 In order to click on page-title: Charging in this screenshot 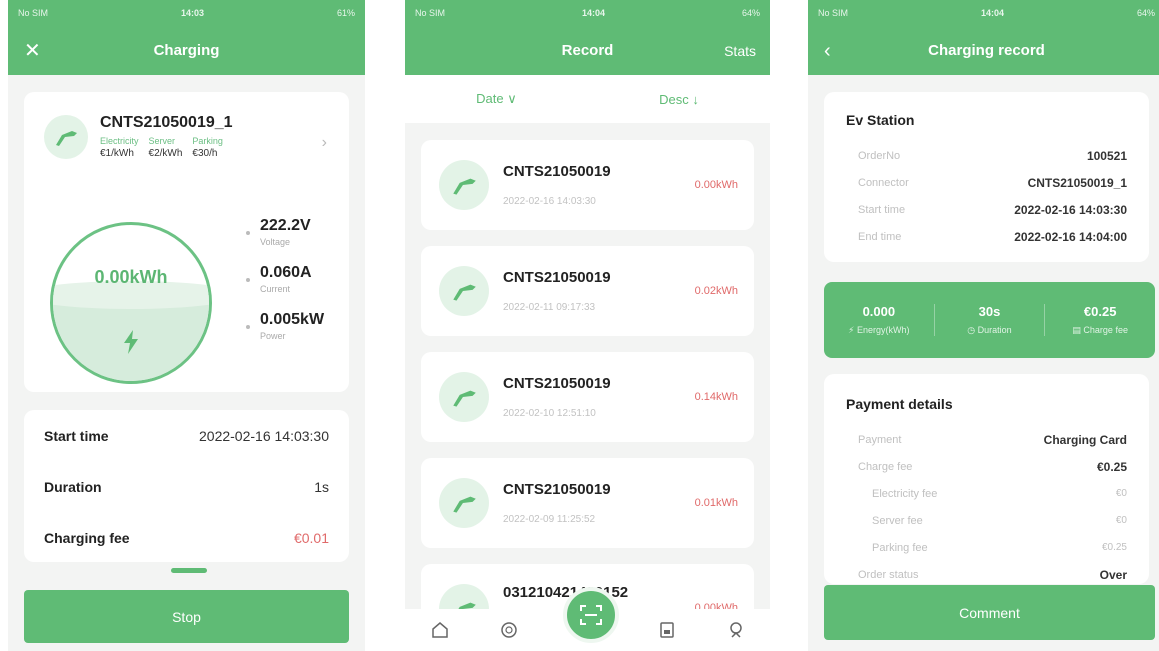, I will do `click(186, 50)`.